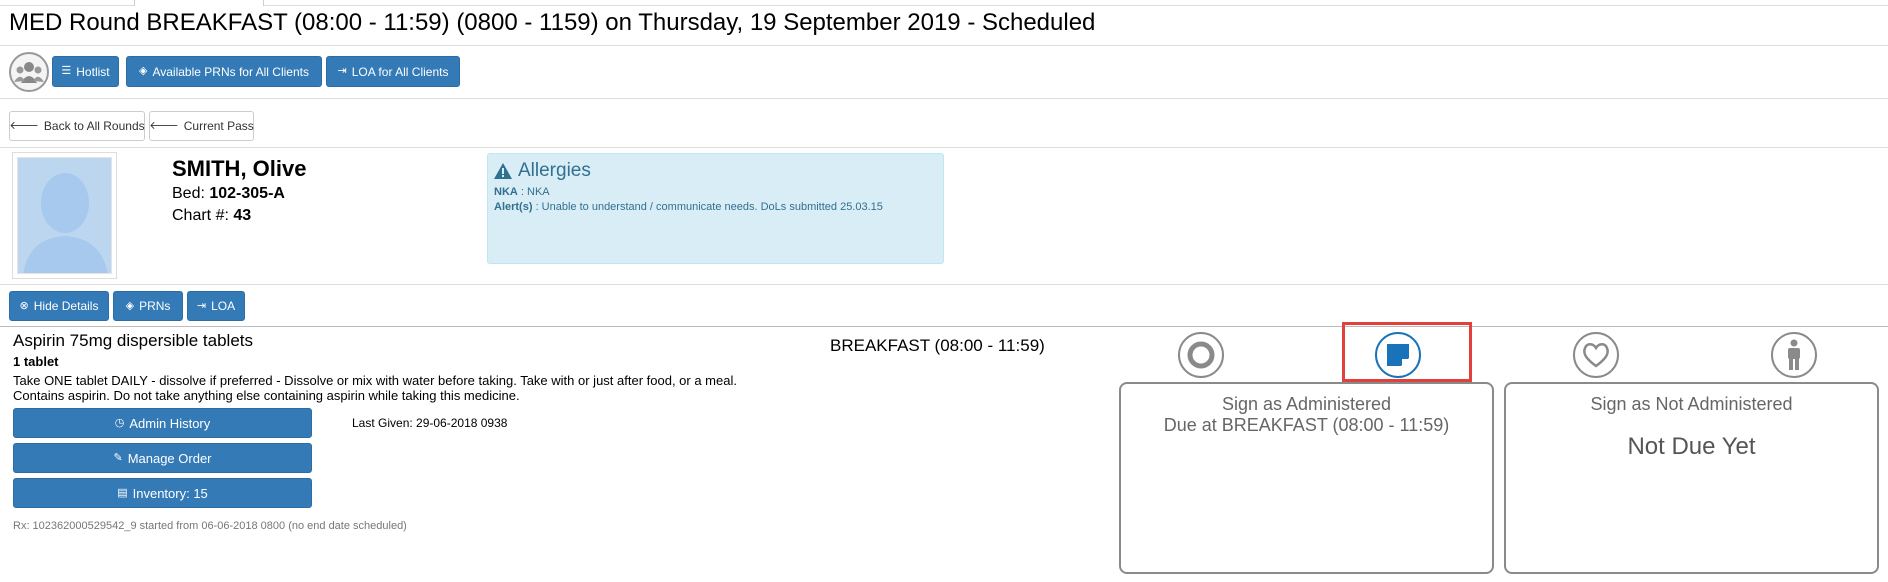  Describe the element at coordinates (937, 345) in the screenshot. I see `round-label: BREAKFAST (08:00 - 11:59)` at that location.